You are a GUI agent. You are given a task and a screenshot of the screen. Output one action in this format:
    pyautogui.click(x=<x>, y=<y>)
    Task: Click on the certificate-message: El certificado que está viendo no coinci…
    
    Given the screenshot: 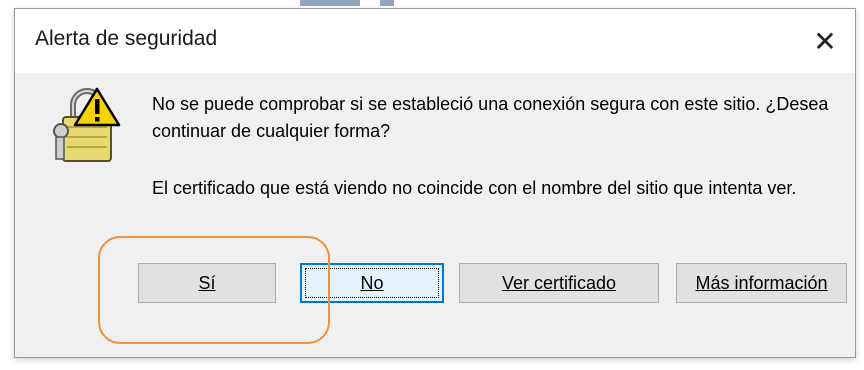 What is the action you would take?
    pyautogui.click(x=474, y=188)
    